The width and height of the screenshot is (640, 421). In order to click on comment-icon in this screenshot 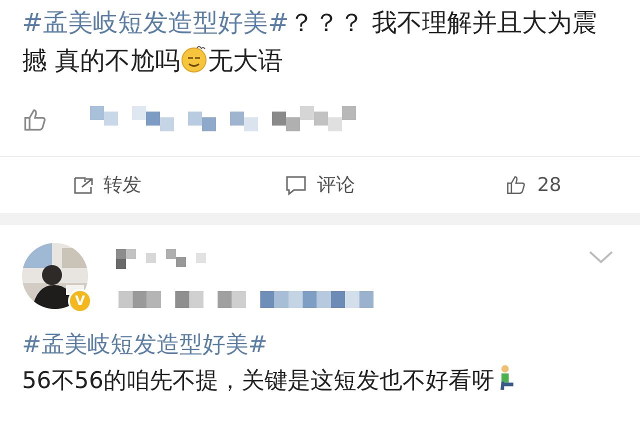, I will do `click(295, 185)`.